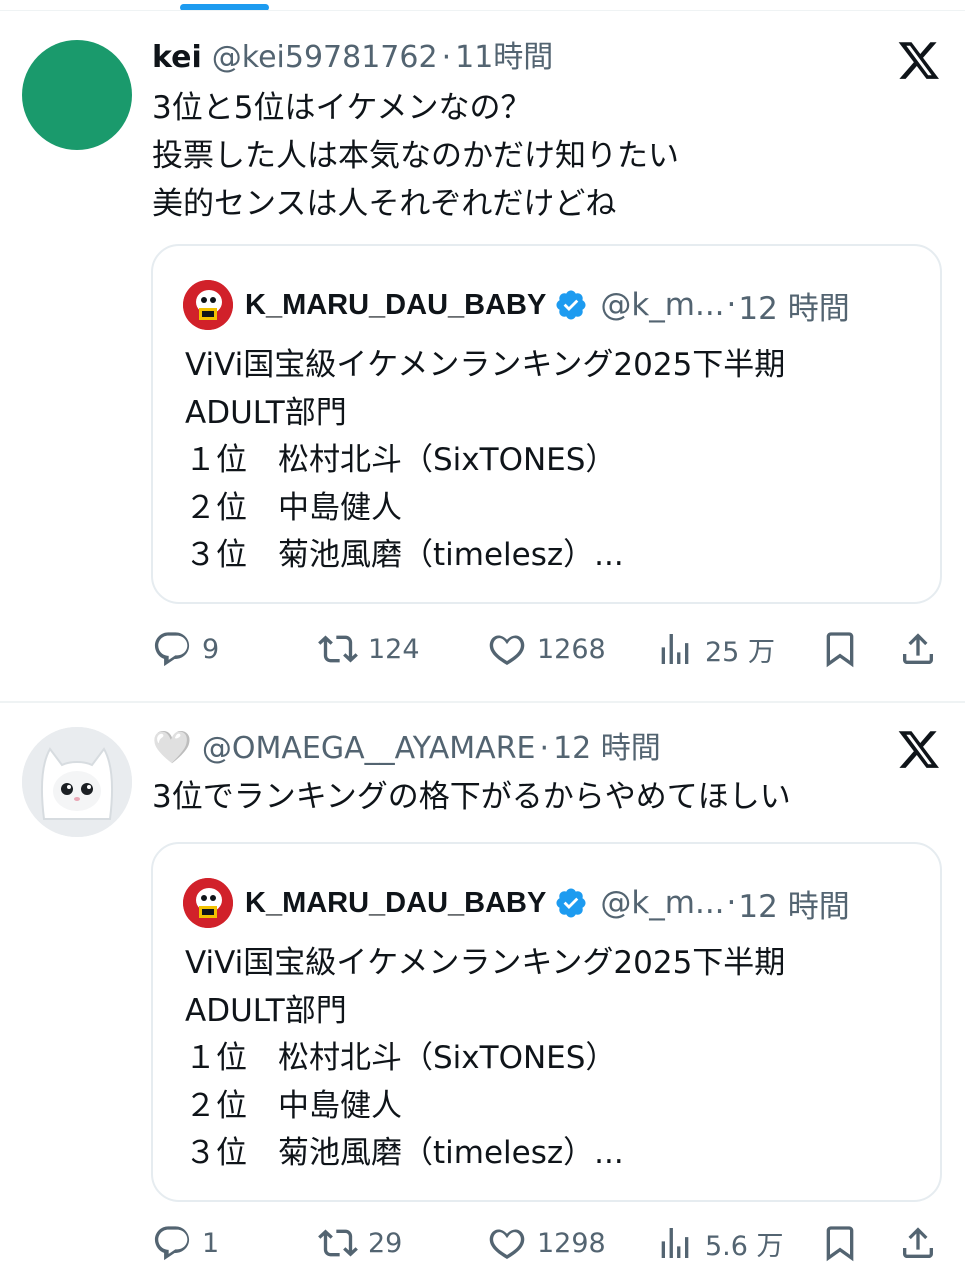 The width and height of the screenshot is (965, 1280). What do you see at coordinates (607, 749) in the screenshot?
I see `timestamp: 12 時間` at bounding box center [607, 749].